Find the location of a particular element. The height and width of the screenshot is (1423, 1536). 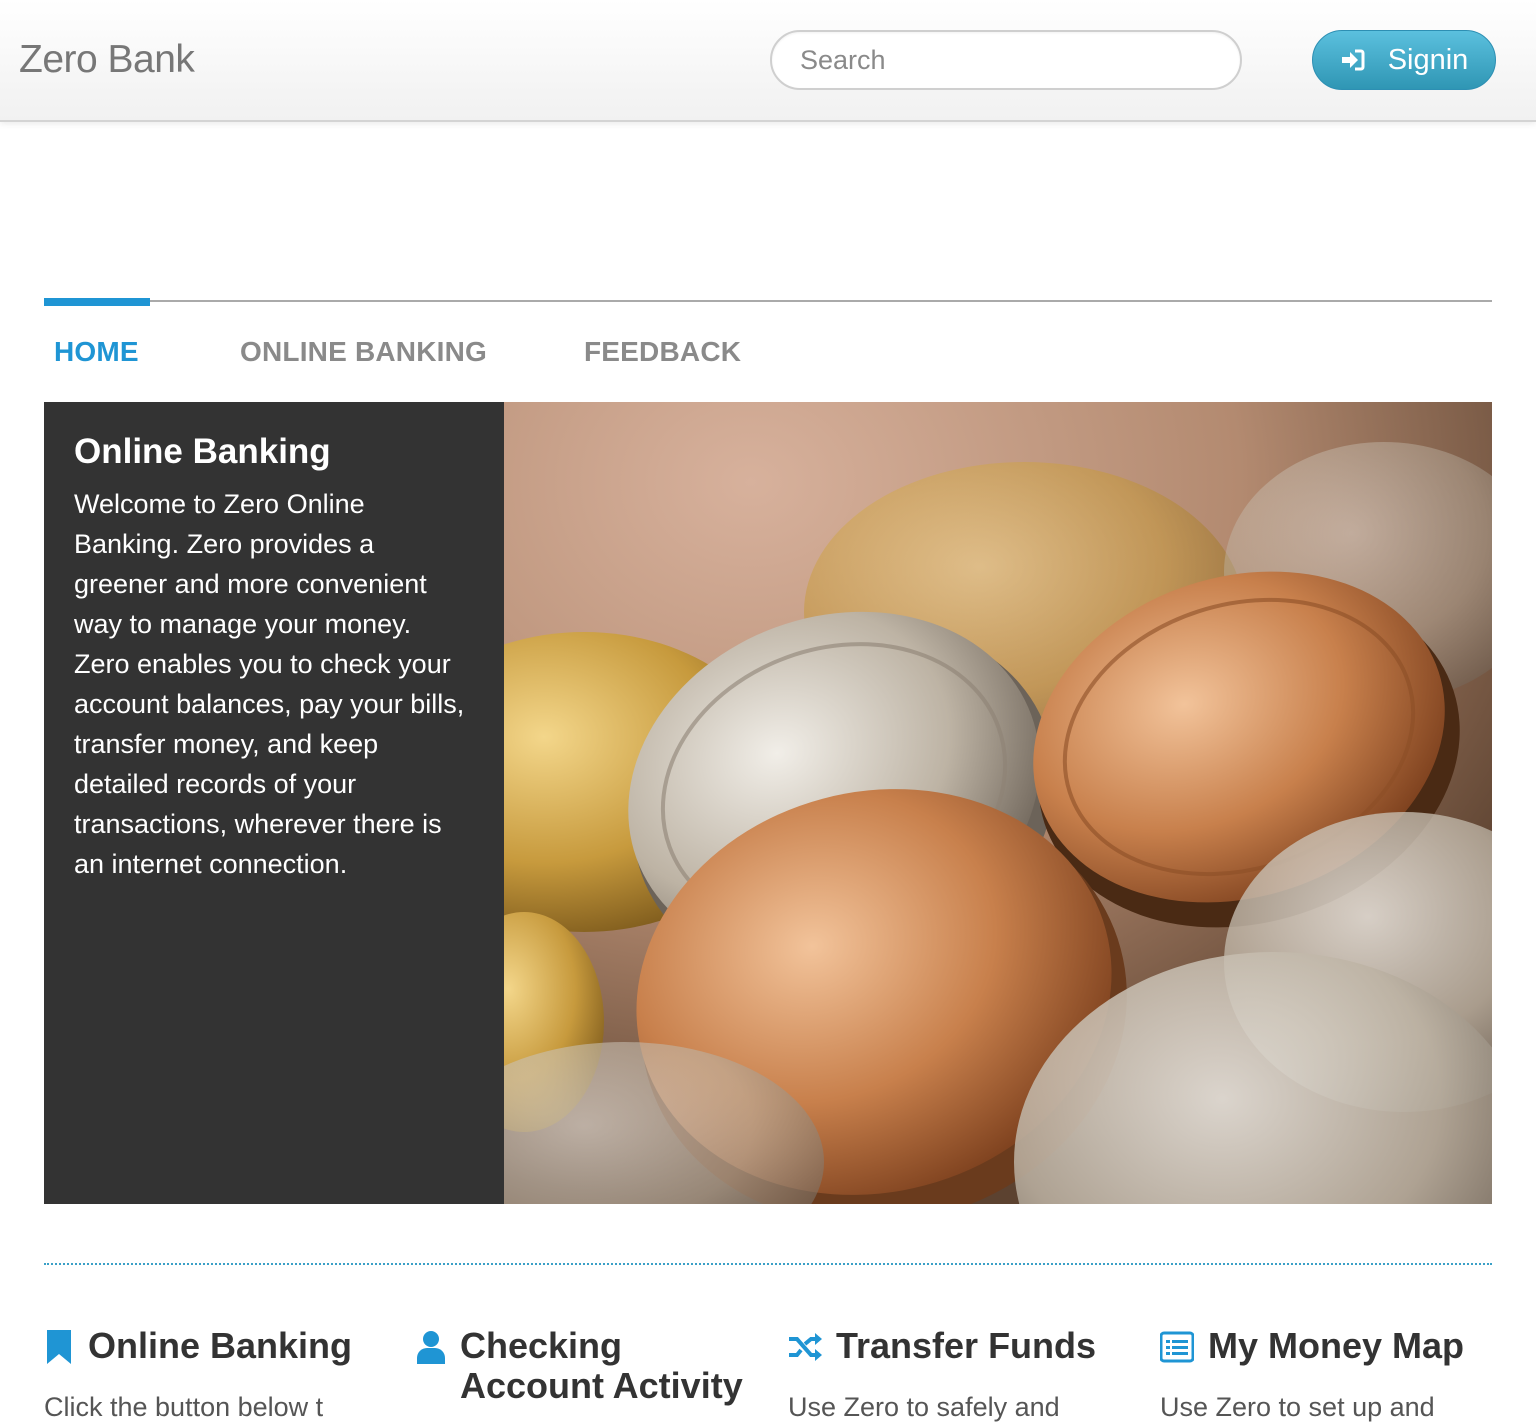

top-navbar: Zero Bank Signin is located at coordinates (768, 61).